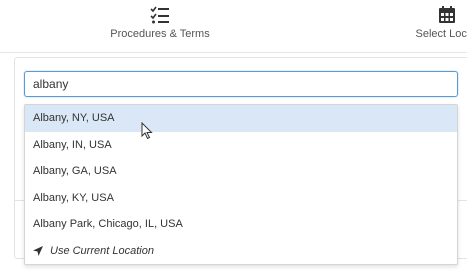 This screenshot has width=467, height=271. I want to click on location-search-input, so click(241, 84).